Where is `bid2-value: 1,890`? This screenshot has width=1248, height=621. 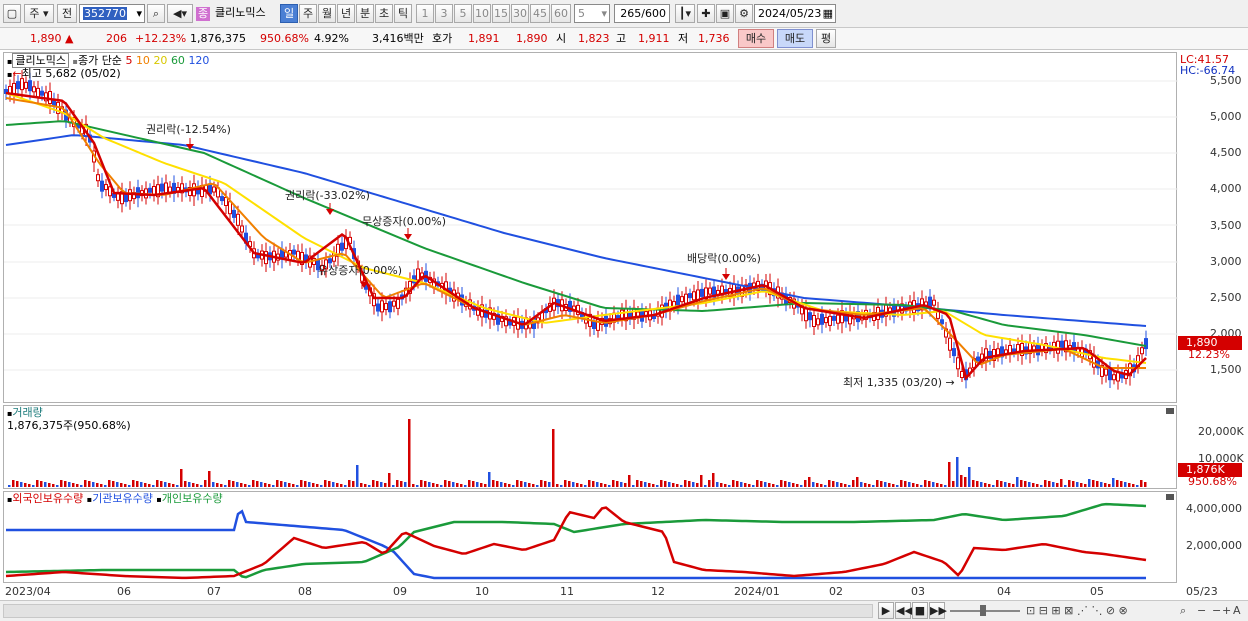 bid2-value: 1,890 is located at coordinates (532, 38).